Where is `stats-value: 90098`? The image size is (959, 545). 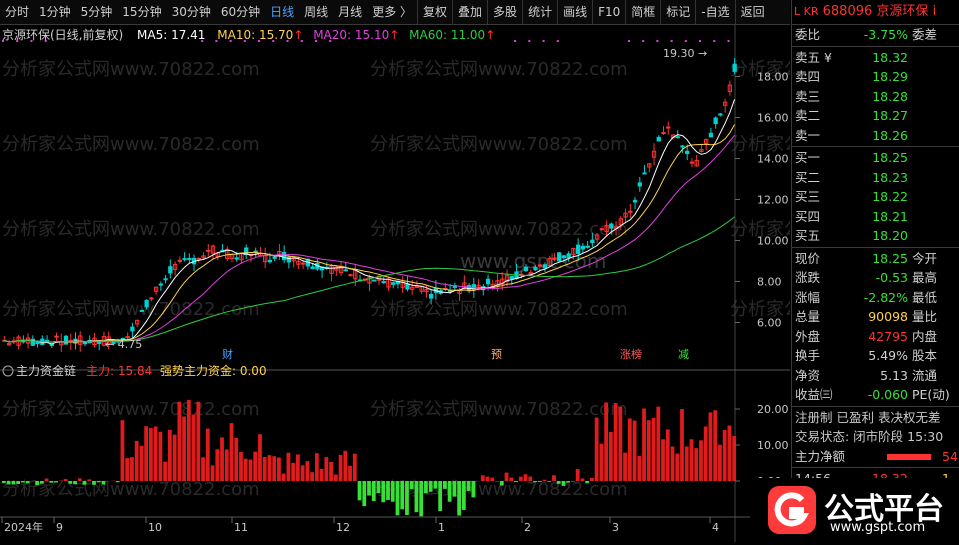
stats-value: 90098 is located at coordinates (874, 317).